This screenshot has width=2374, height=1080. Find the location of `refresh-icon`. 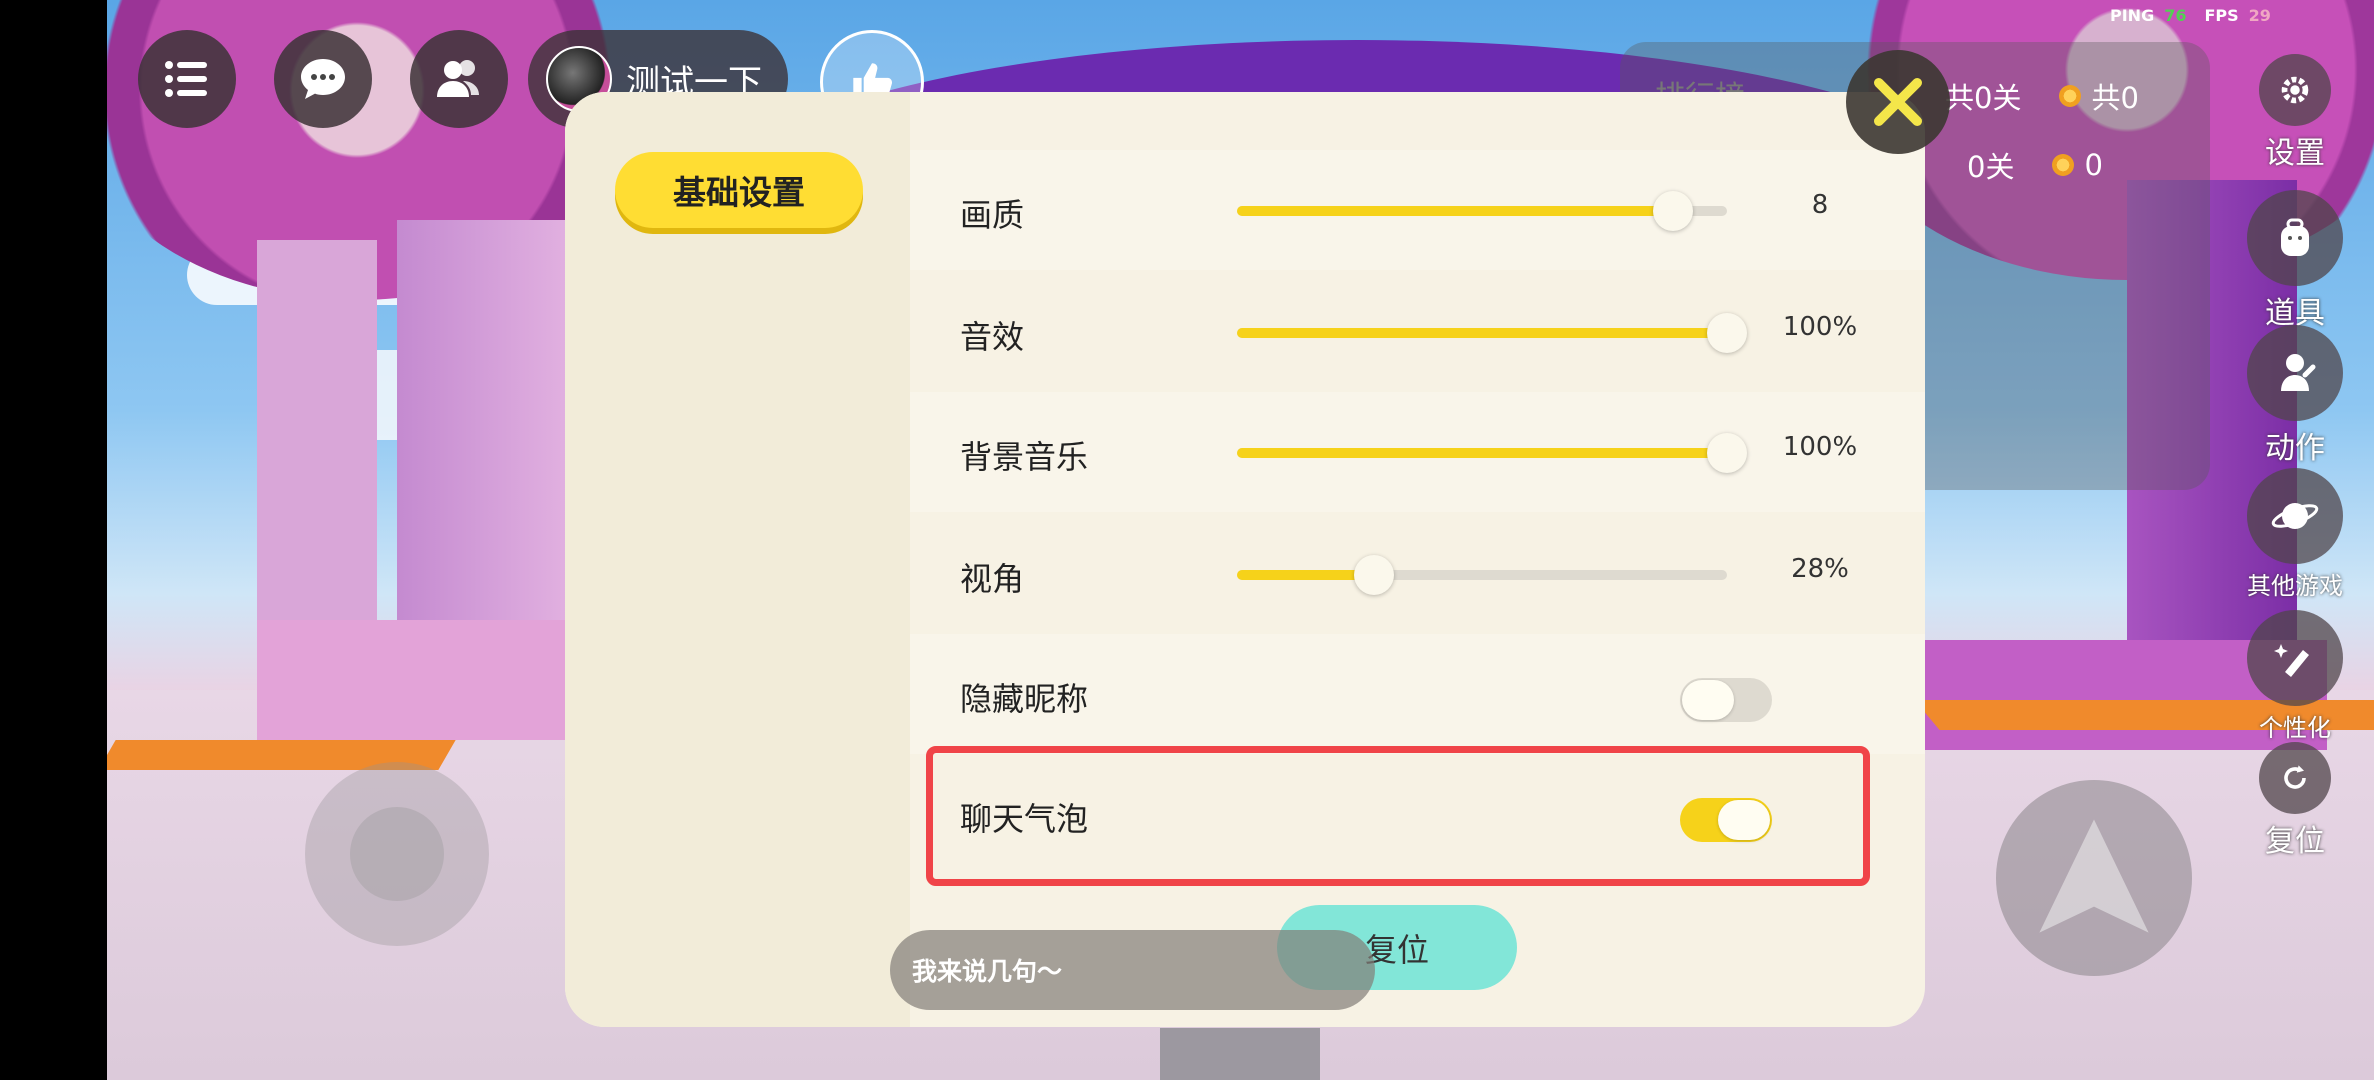

refresh-icon is located at coordinates (2295, 778).